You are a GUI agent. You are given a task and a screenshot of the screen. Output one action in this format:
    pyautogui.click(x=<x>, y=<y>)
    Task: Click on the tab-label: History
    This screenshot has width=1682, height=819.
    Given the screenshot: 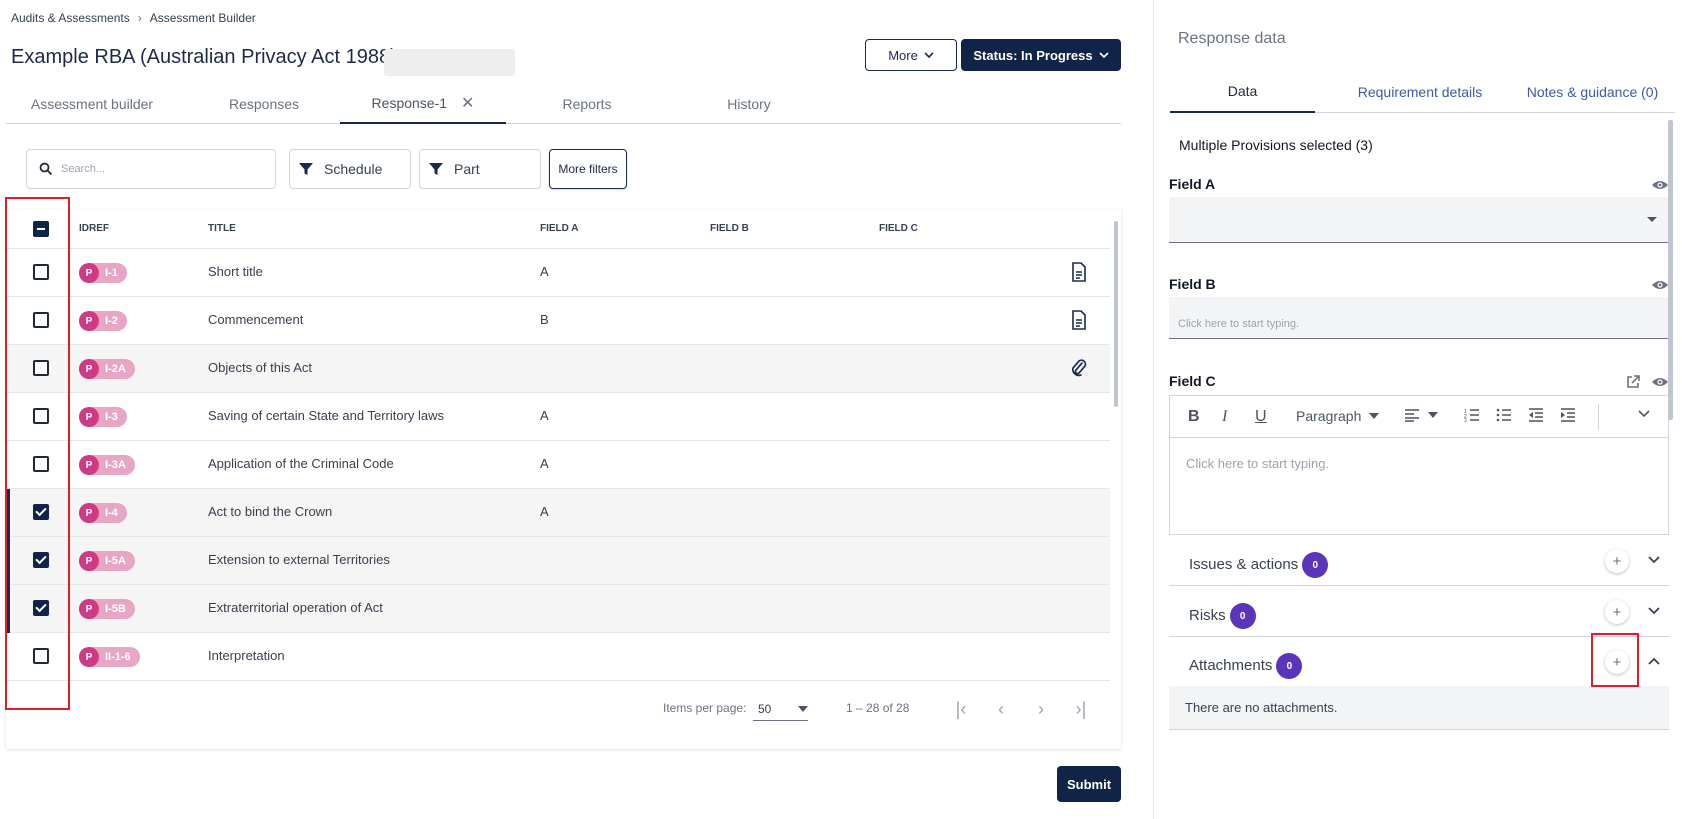 What is the action you would take?
    pyautogui.click(x=749, y=104)
    